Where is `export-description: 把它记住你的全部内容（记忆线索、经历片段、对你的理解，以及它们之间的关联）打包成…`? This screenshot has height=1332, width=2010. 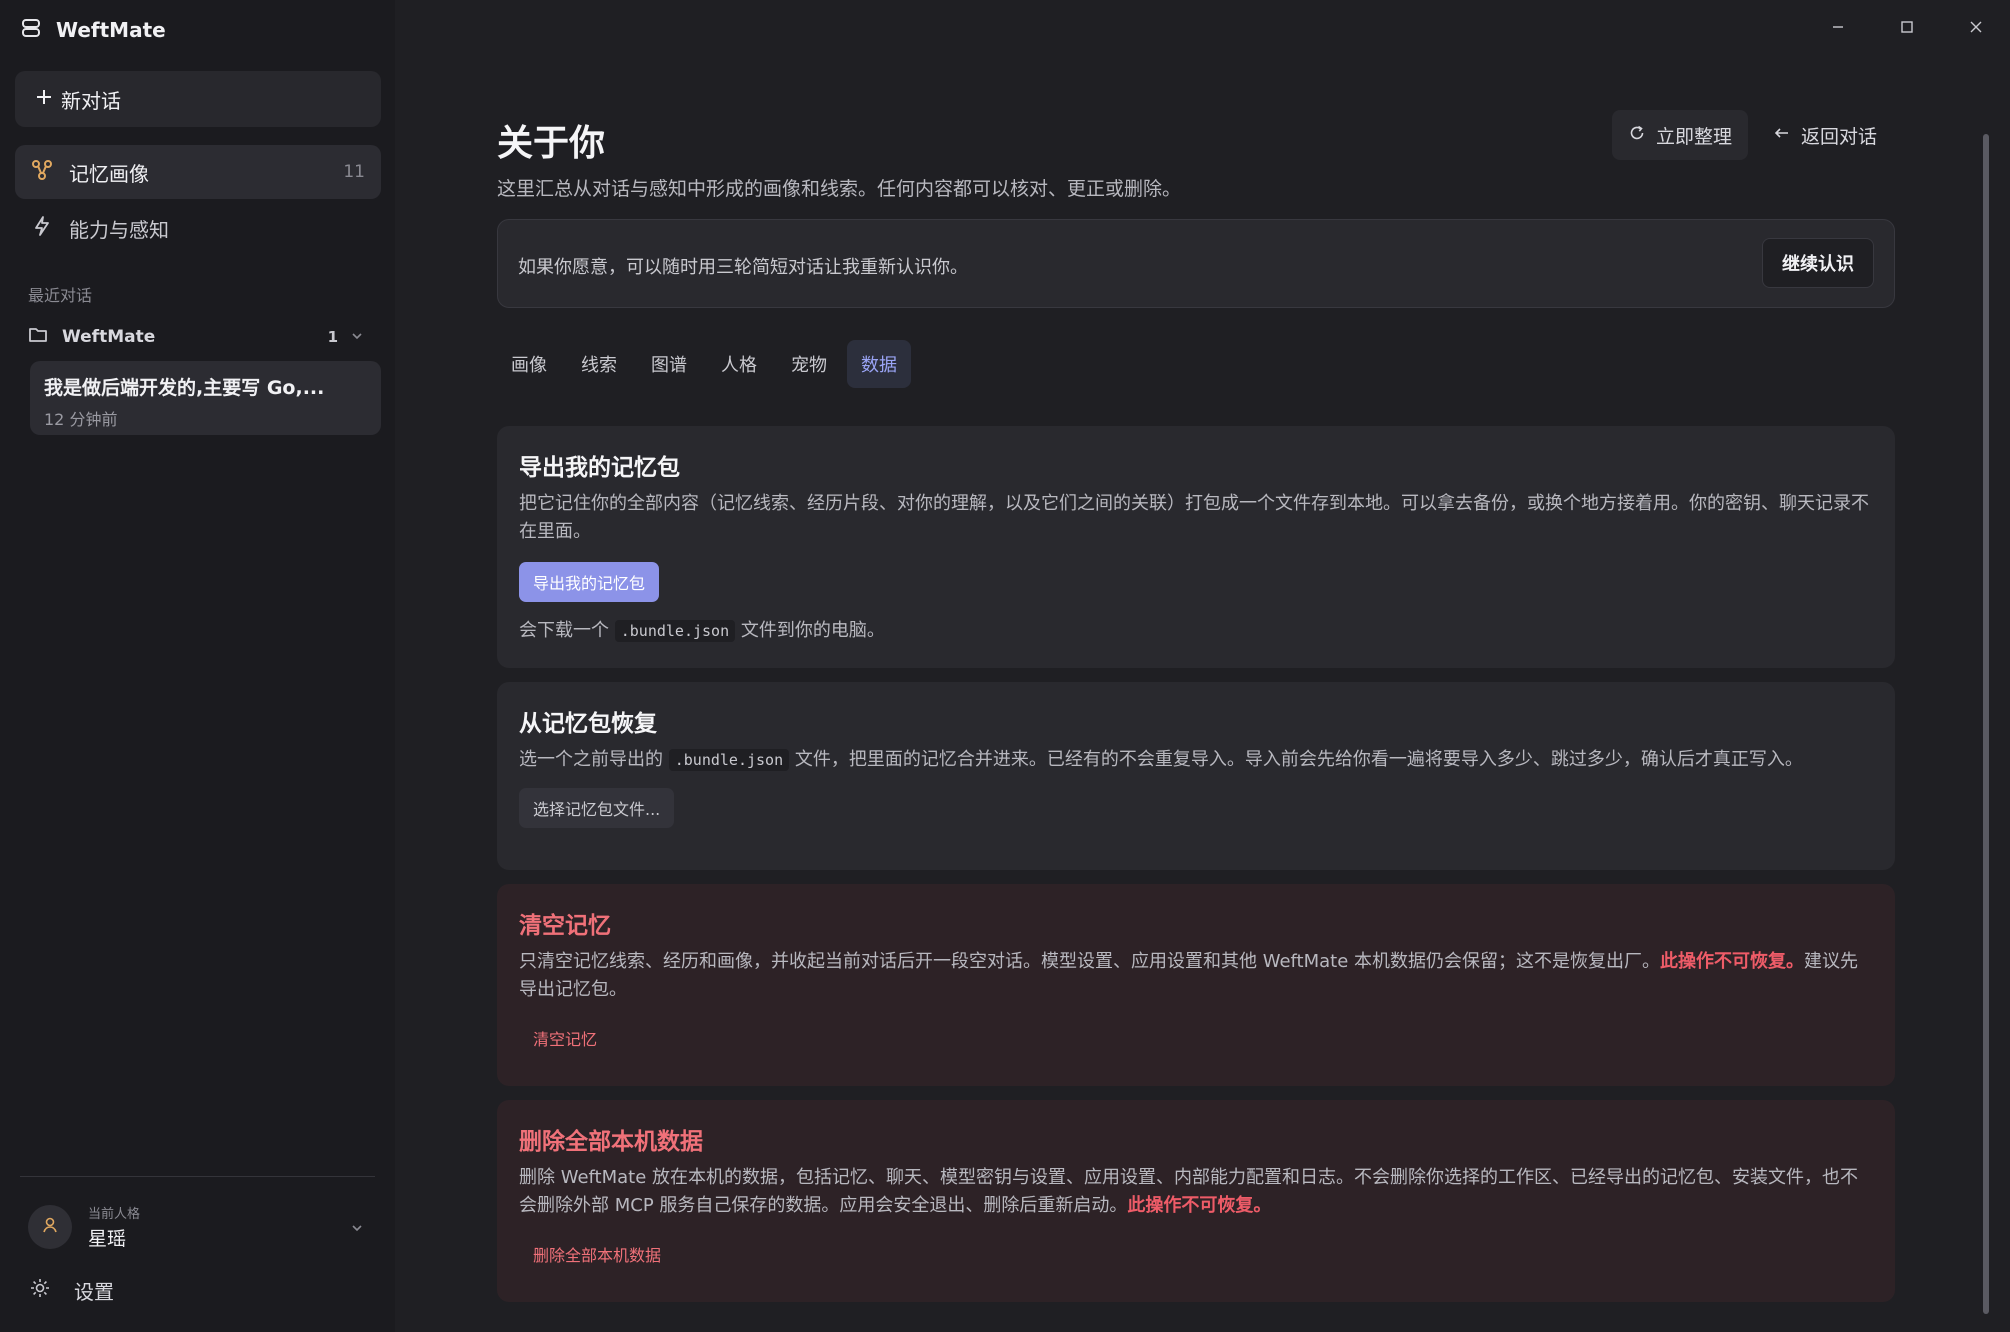 export-description: 把它记住你的全部内容（记忆线索、经历片段、对你的理解，以及它们之间的关联）打包成… is located at coordinates (1194, 517).